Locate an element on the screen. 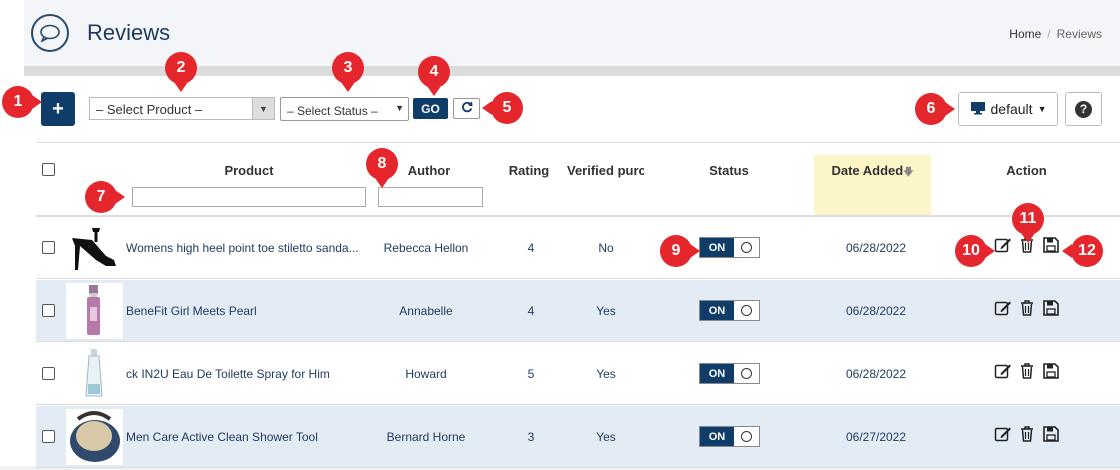  monitor-icon is located at coordinates (978, 109).